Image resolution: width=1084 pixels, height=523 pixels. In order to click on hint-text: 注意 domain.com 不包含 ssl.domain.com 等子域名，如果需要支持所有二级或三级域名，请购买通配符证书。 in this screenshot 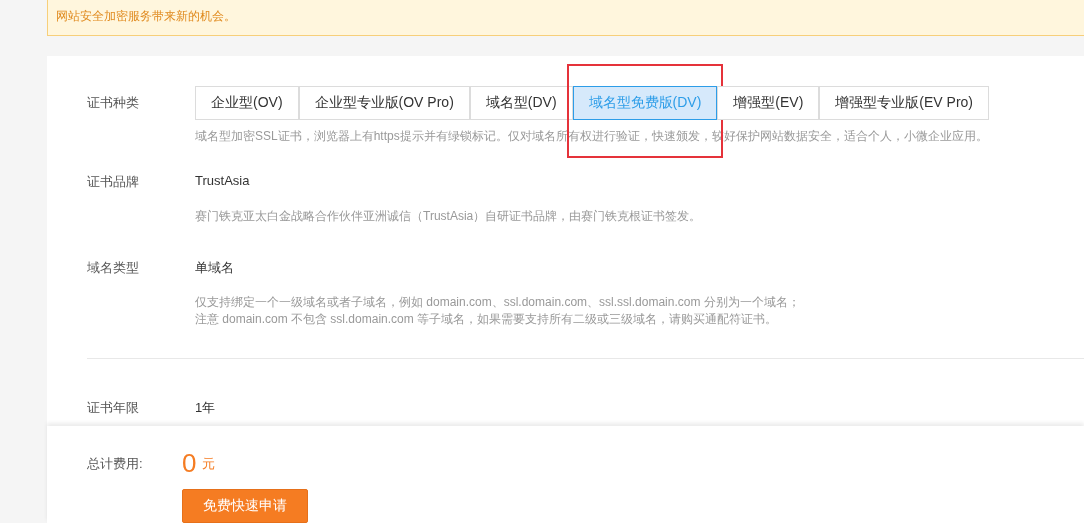, I will do `click(487, 320)`.